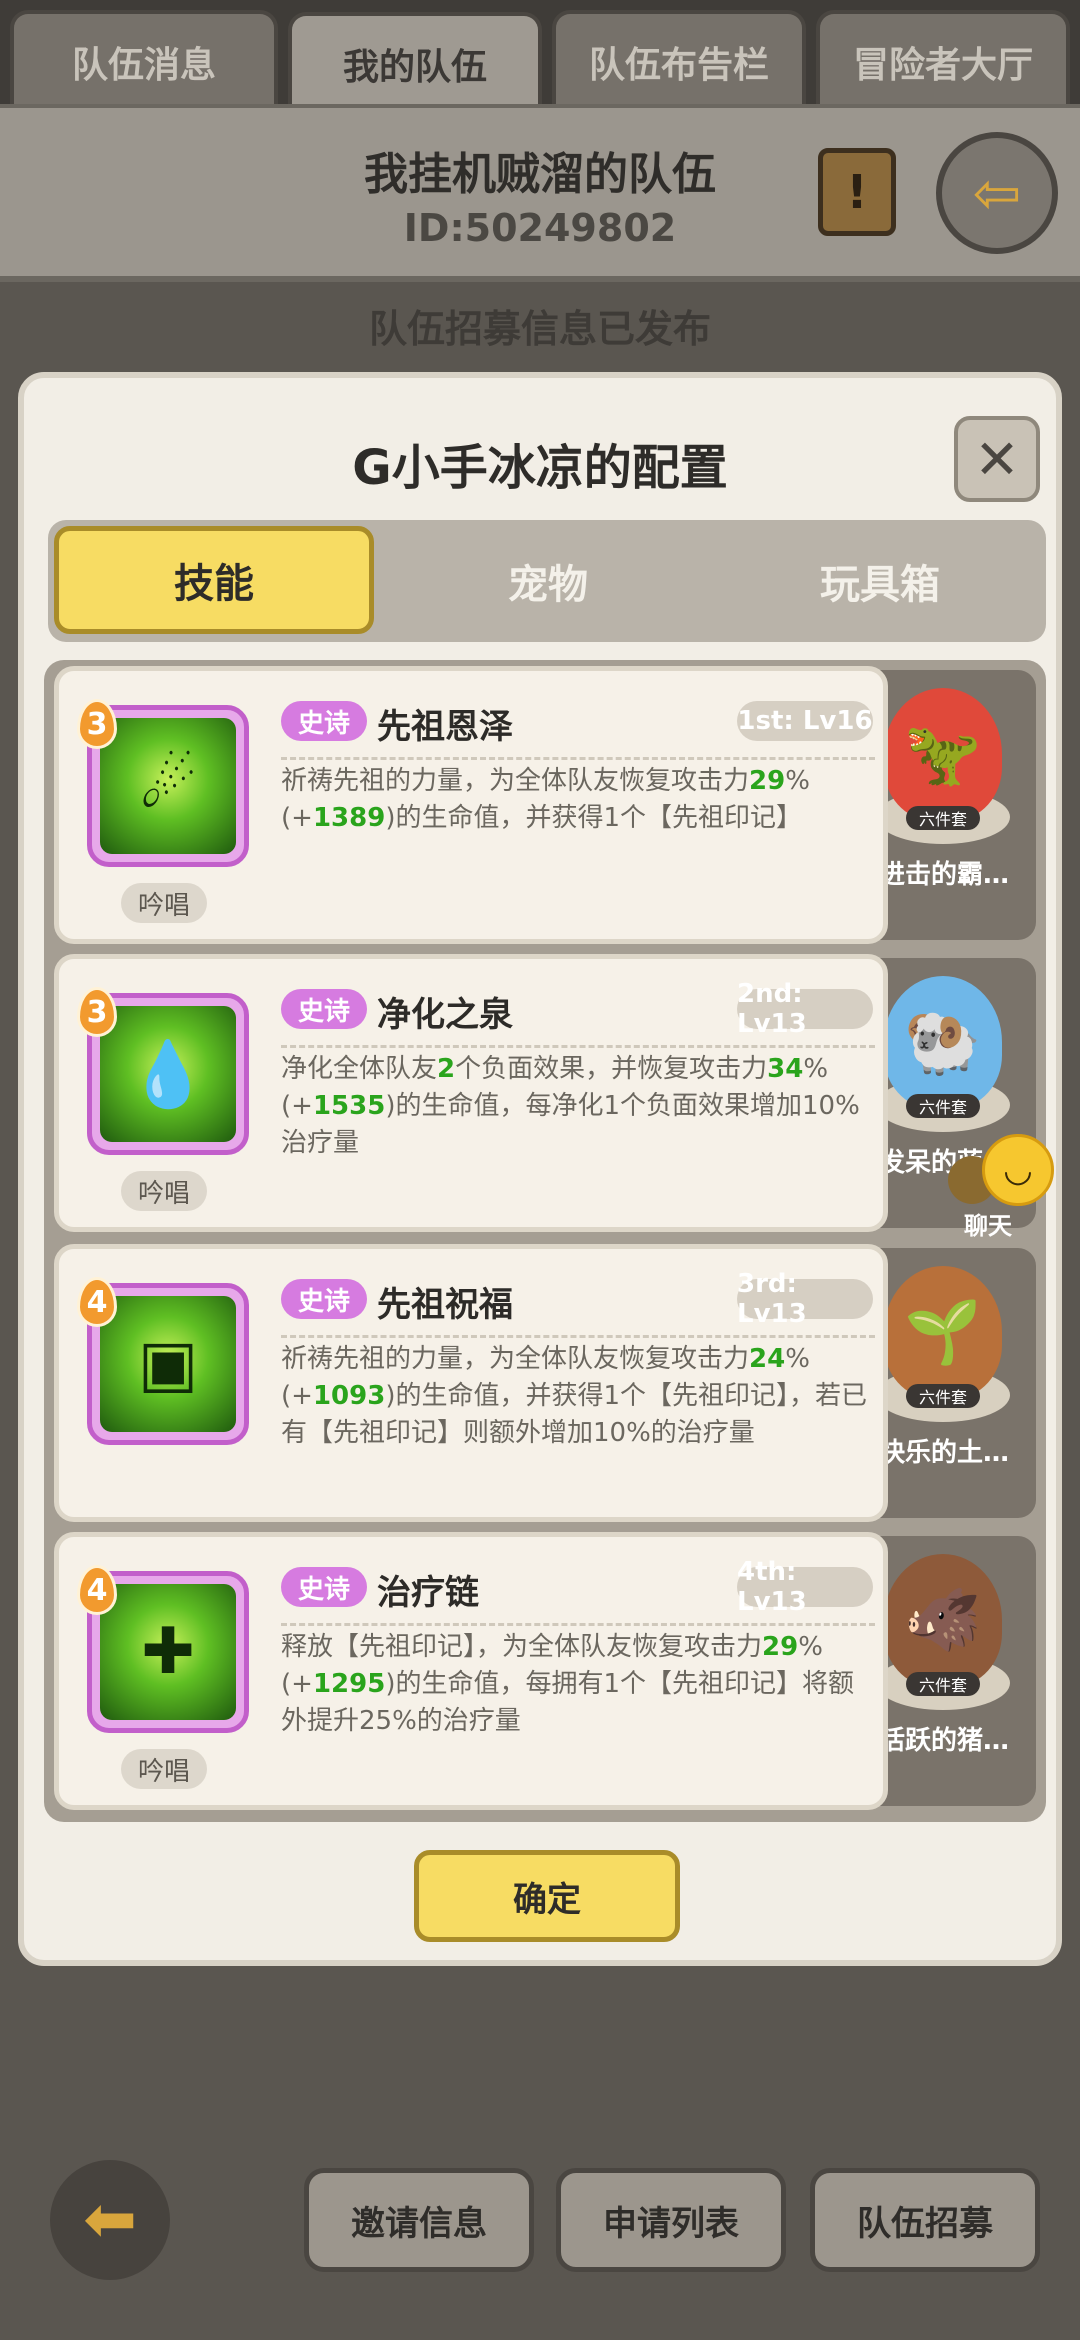  I want to click on team-name: 我挂机贼溜的队伍, so click(540, 174).